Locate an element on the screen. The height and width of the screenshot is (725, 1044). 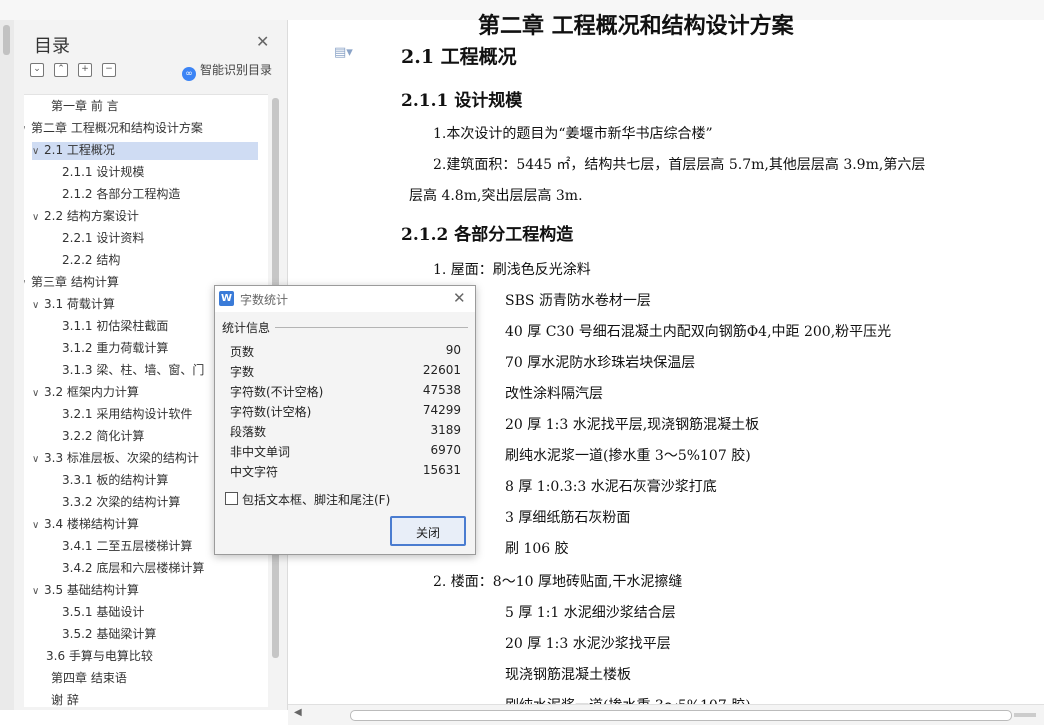
floor-spec-line: 20 厚 1:3 水泥沙浆找平层 is located at coordinates (588, 644).